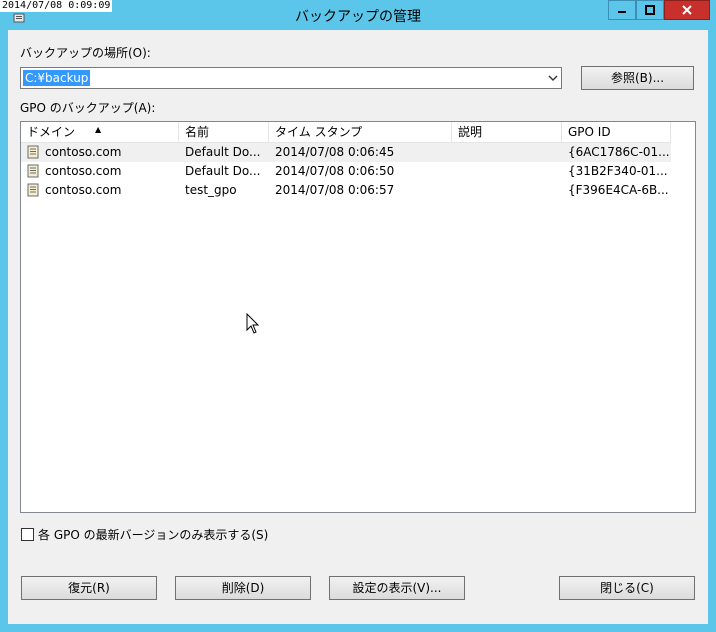  Describe the element at coordinates (211, 190) in the screenshot. I see `cell-name: test_gpo` at that location.